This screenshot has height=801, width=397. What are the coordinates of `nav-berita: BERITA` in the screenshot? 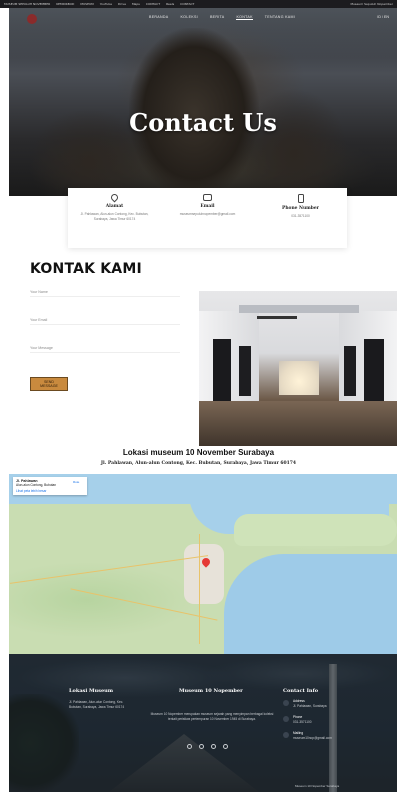 It's located at (217, 17).